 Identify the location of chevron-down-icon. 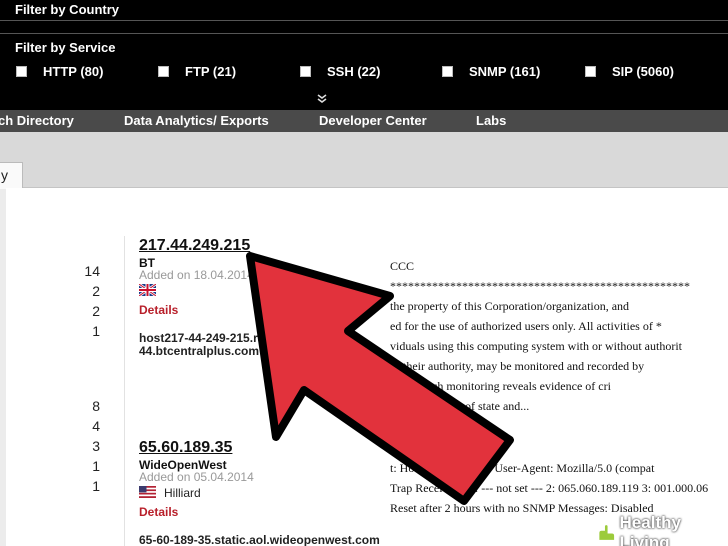
(322, 98).